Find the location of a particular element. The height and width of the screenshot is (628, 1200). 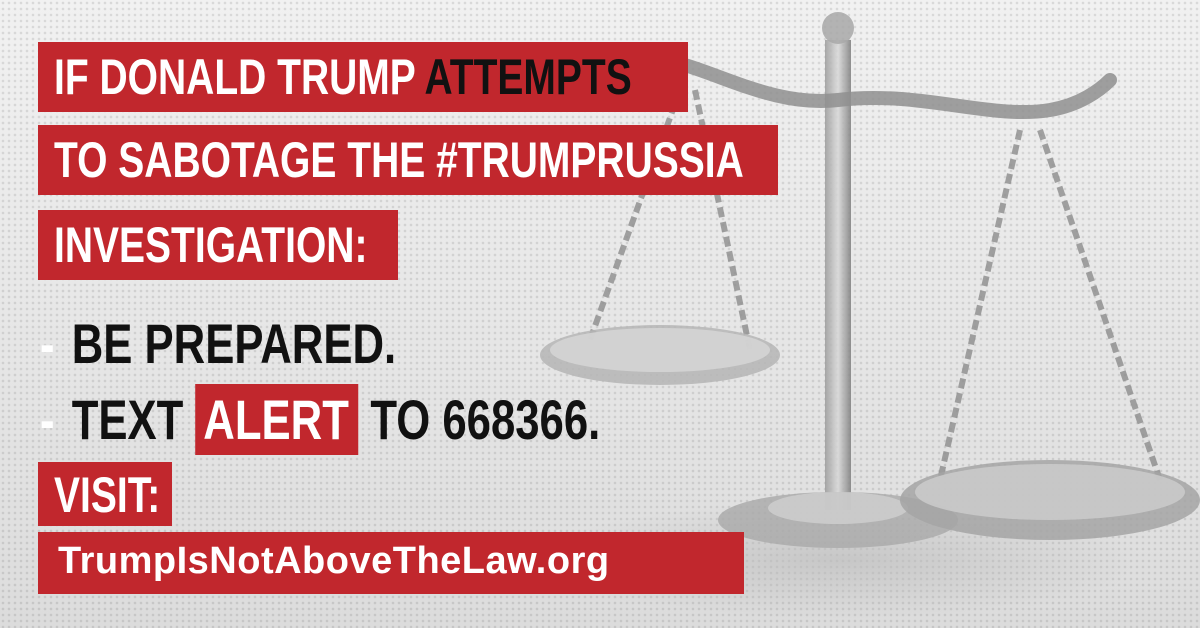

alert-keyword-badge: ALERT is located at coordinates (277, 419).